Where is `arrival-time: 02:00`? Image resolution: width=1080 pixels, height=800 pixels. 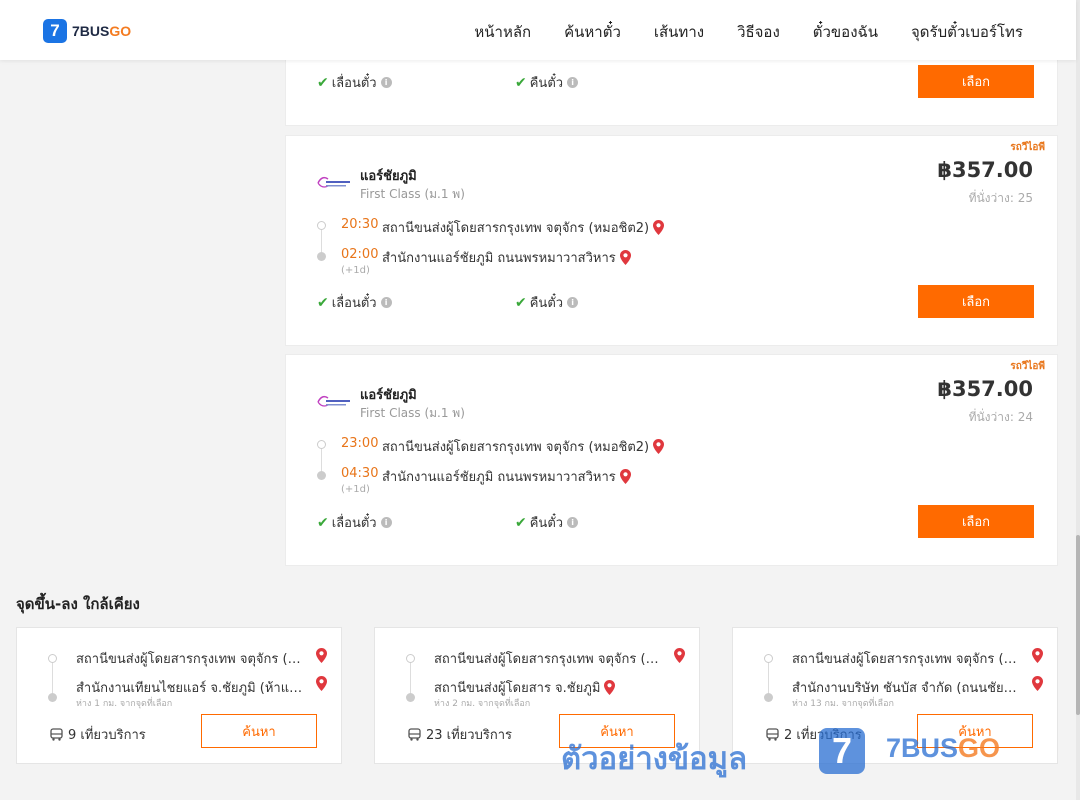 arrival-time: 02:00 is located at coordinates (360, 254).